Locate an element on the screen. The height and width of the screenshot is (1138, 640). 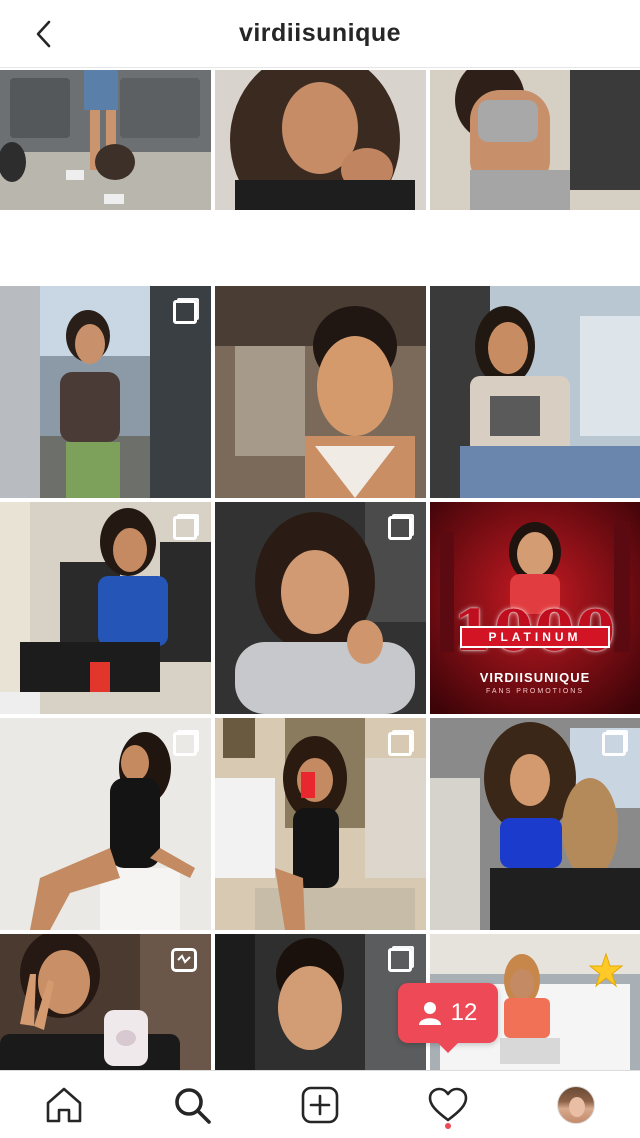
nav-profile is located at coordinates (576, 1105).